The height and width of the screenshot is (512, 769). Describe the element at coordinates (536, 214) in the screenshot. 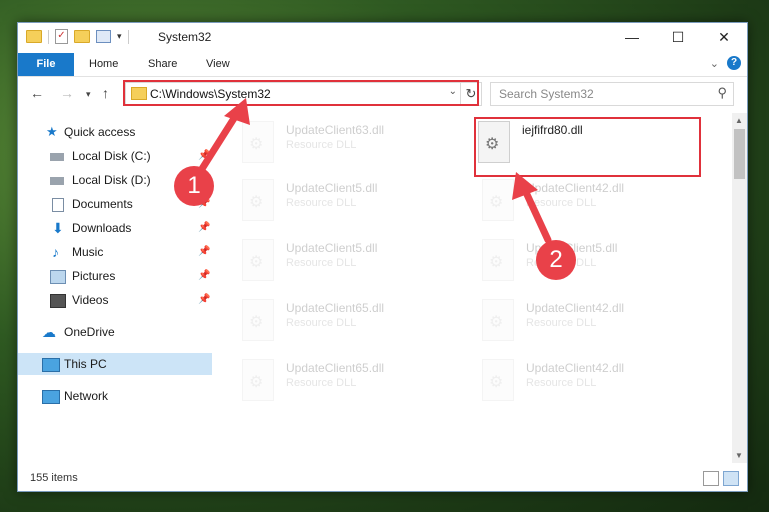

I see `arrow-2-shaft` at that location.